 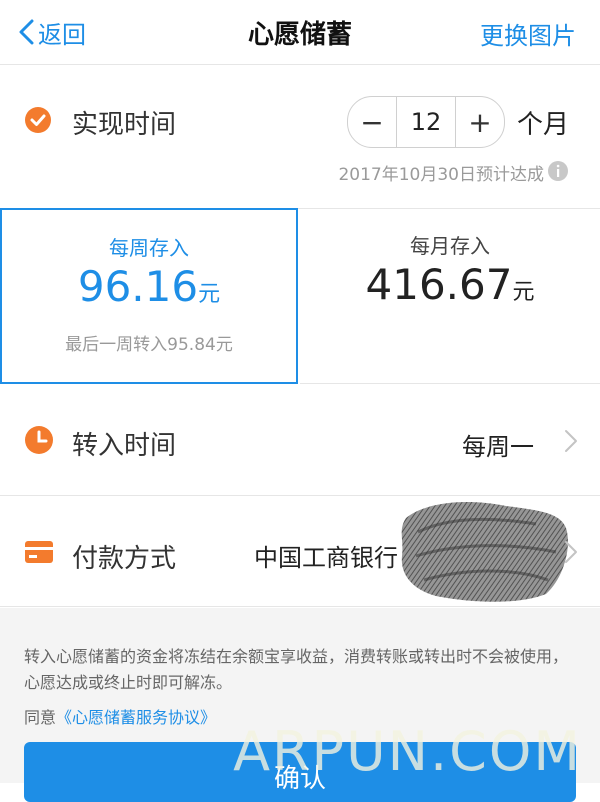 What do you see at coordinates (484, 552) in the screenshot?
I see `redaction-scribble` at bounding box center [484, 552].